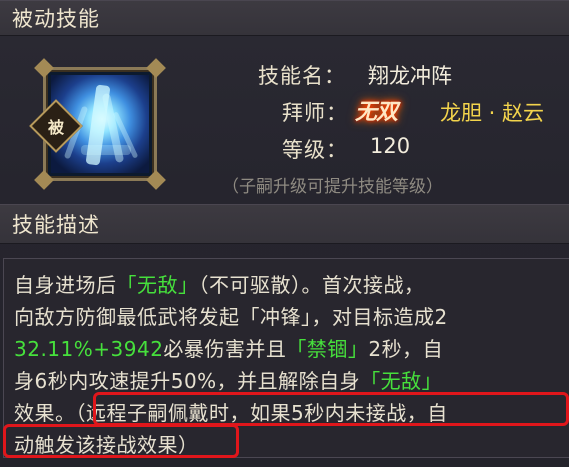 The image size is (569, 467). What do you see at coordinates (284, 18) in the screenshot?
I see `passive-skill-header: 被动技能` at bounding box center [284, 18].